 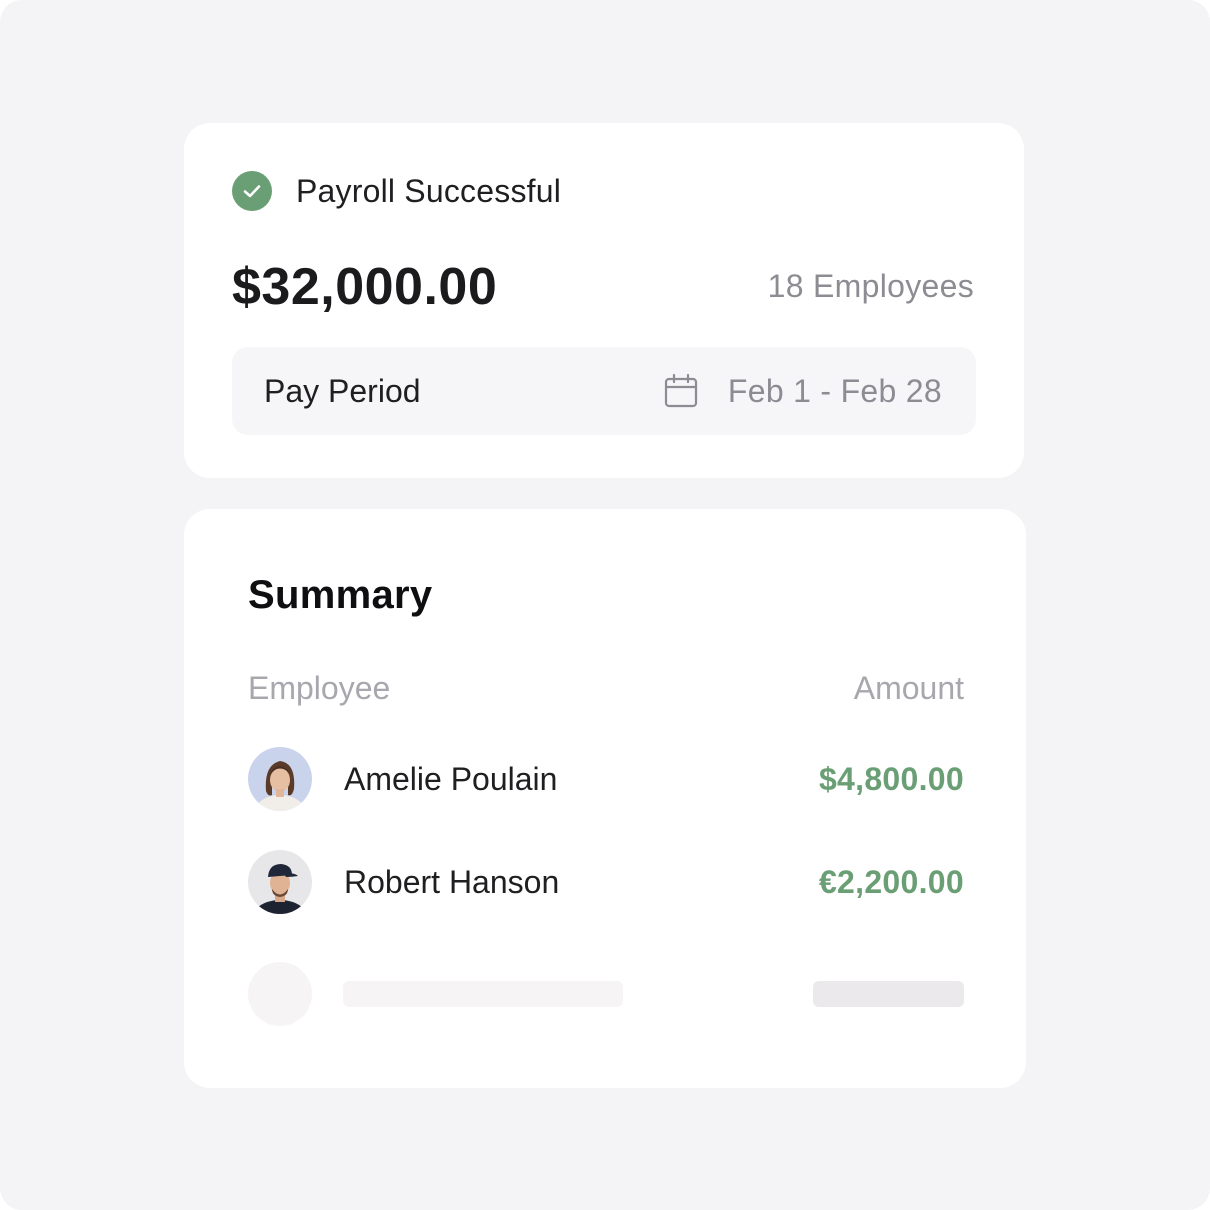 What do you see at coordinates (606, 779) in the screenshot?
I see `table-row: Amelie Poulain $4,800.00` at bounding box center [606, 779].